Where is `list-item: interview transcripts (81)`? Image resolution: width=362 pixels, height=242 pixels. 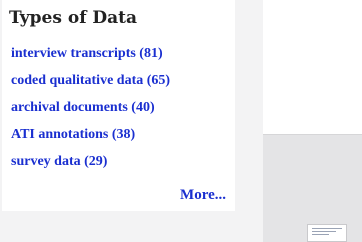 list-item: interview transcripts (81) is located at coordinates (90, 55).